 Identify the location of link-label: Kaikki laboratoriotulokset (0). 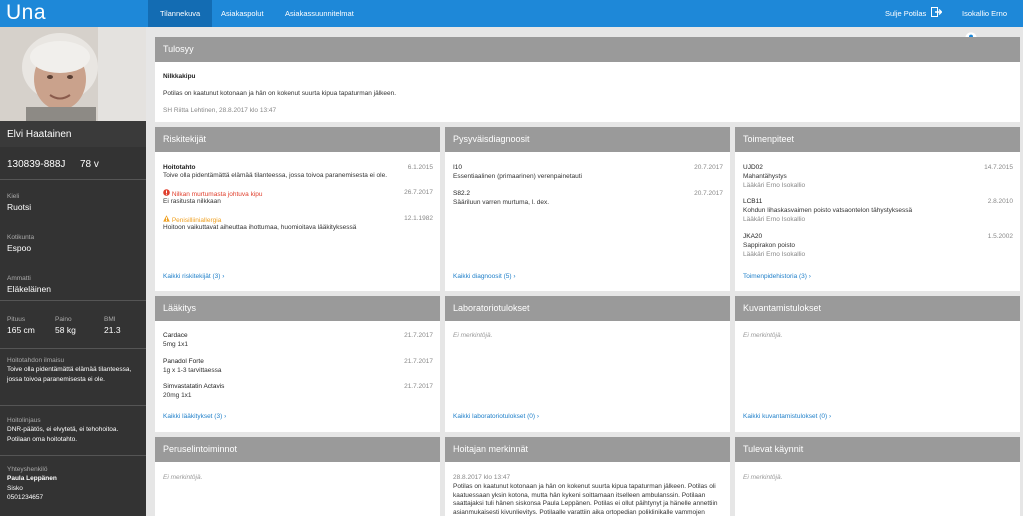
(494, 416).